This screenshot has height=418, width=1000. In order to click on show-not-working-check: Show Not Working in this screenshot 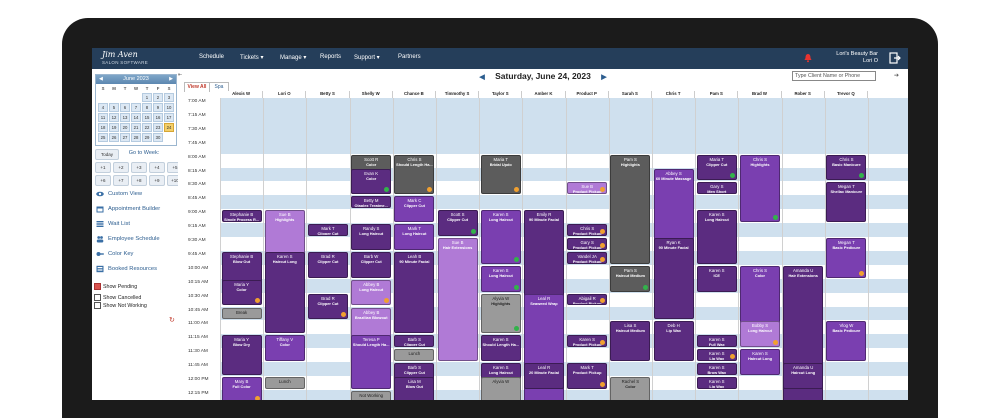, I will do `click(120, 305)`.